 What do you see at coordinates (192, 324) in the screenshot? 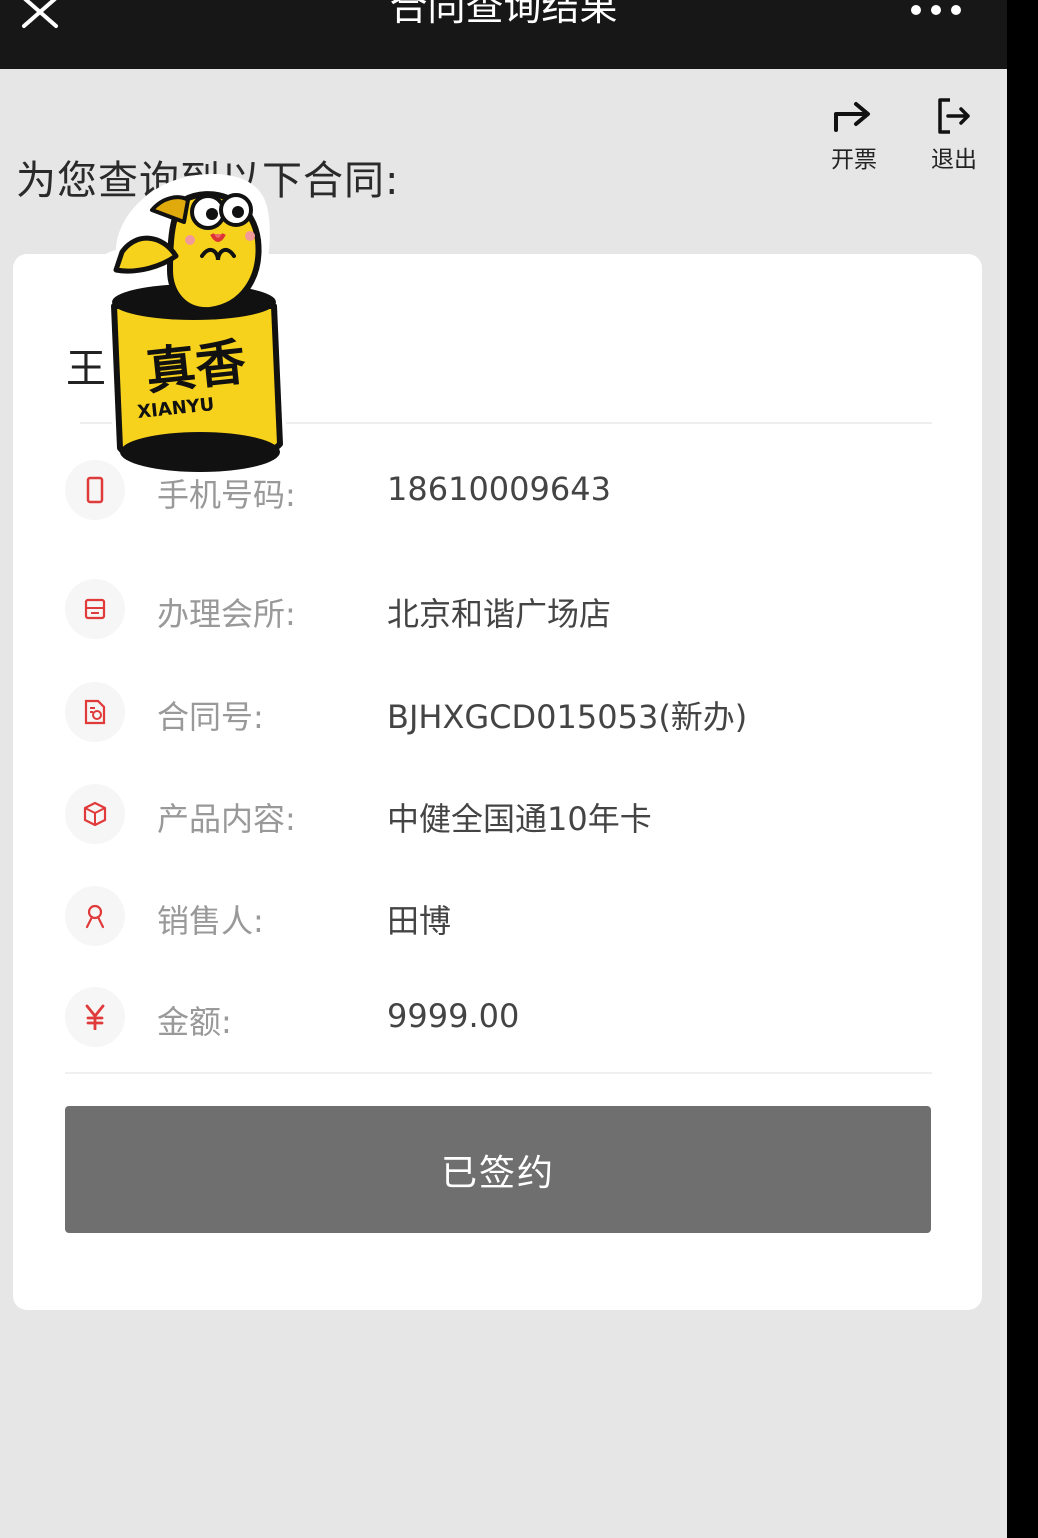
I see `xianyu-sticker: 真香 XIANYU` at bounding box center [192, 324].